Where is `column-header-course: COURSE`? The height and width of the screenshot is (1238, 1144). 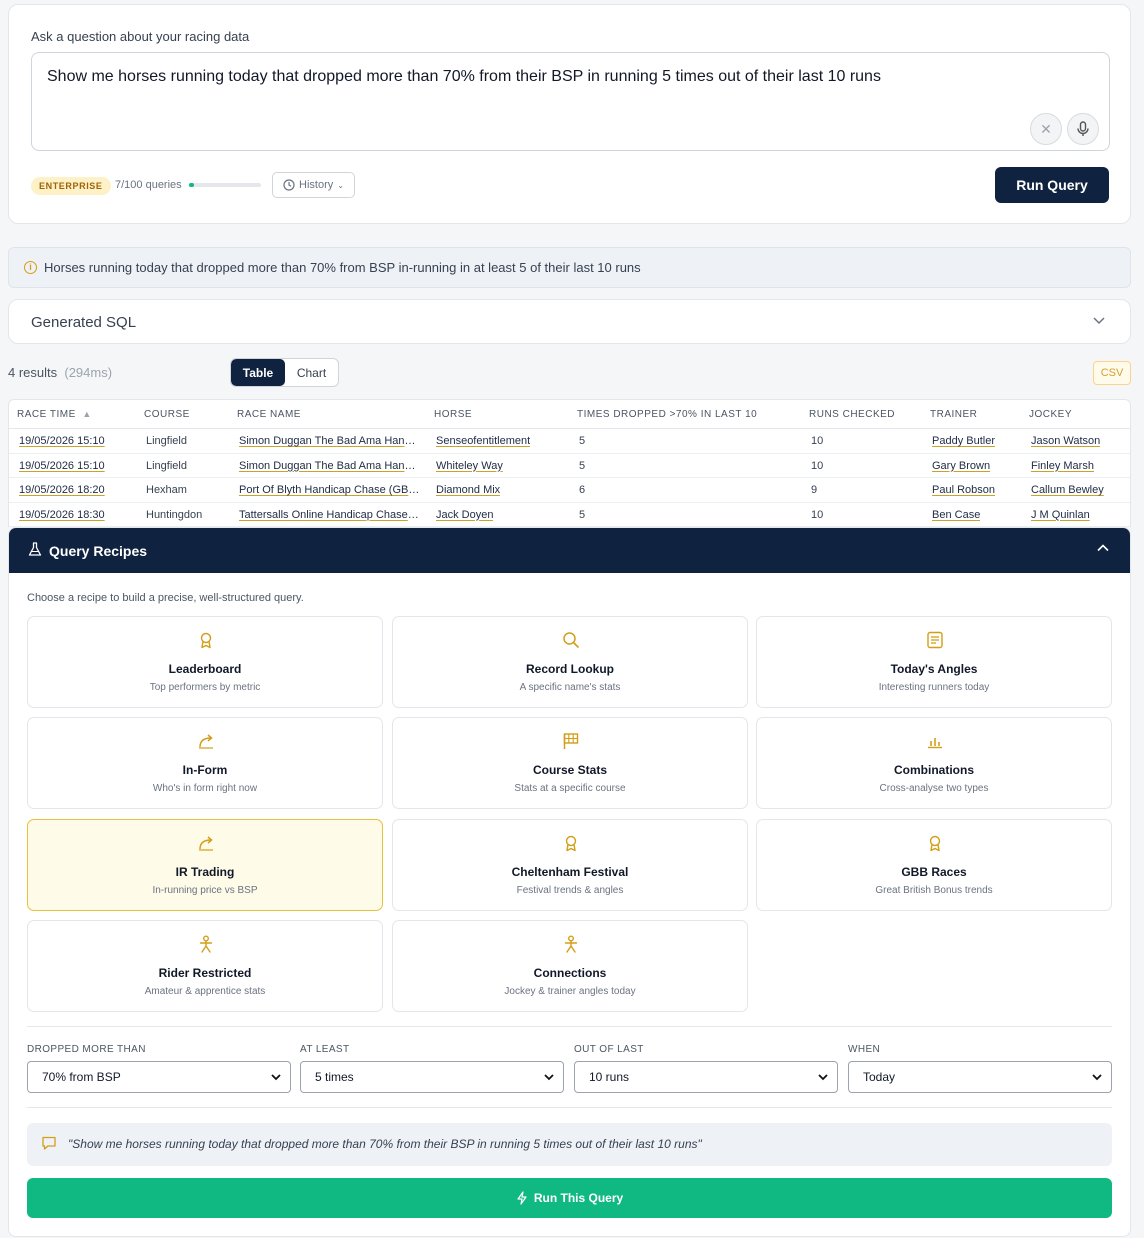 column-header-course: COURSE is located at coordinates (167, 414).